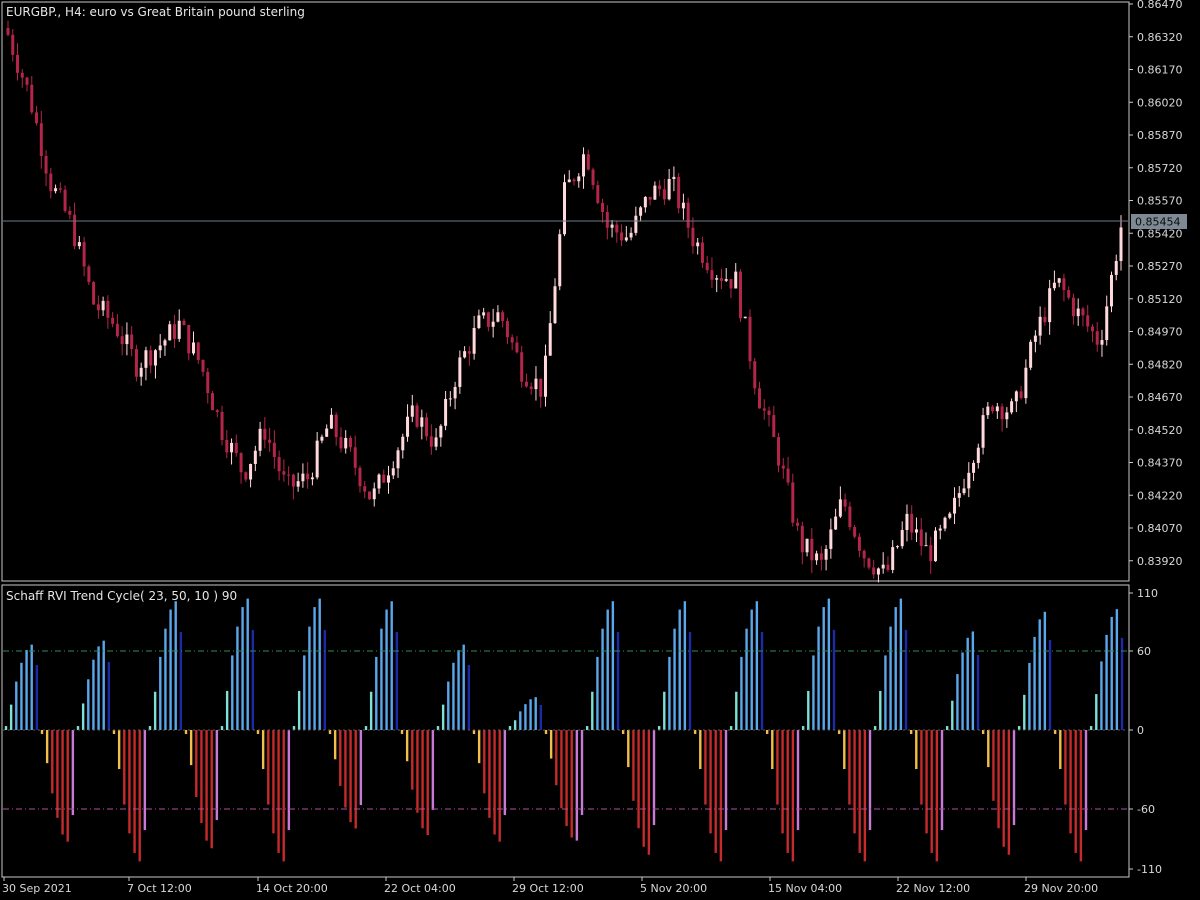  I want to click on time-tick-label: 7 Oct 12:00, so click(159, 888).